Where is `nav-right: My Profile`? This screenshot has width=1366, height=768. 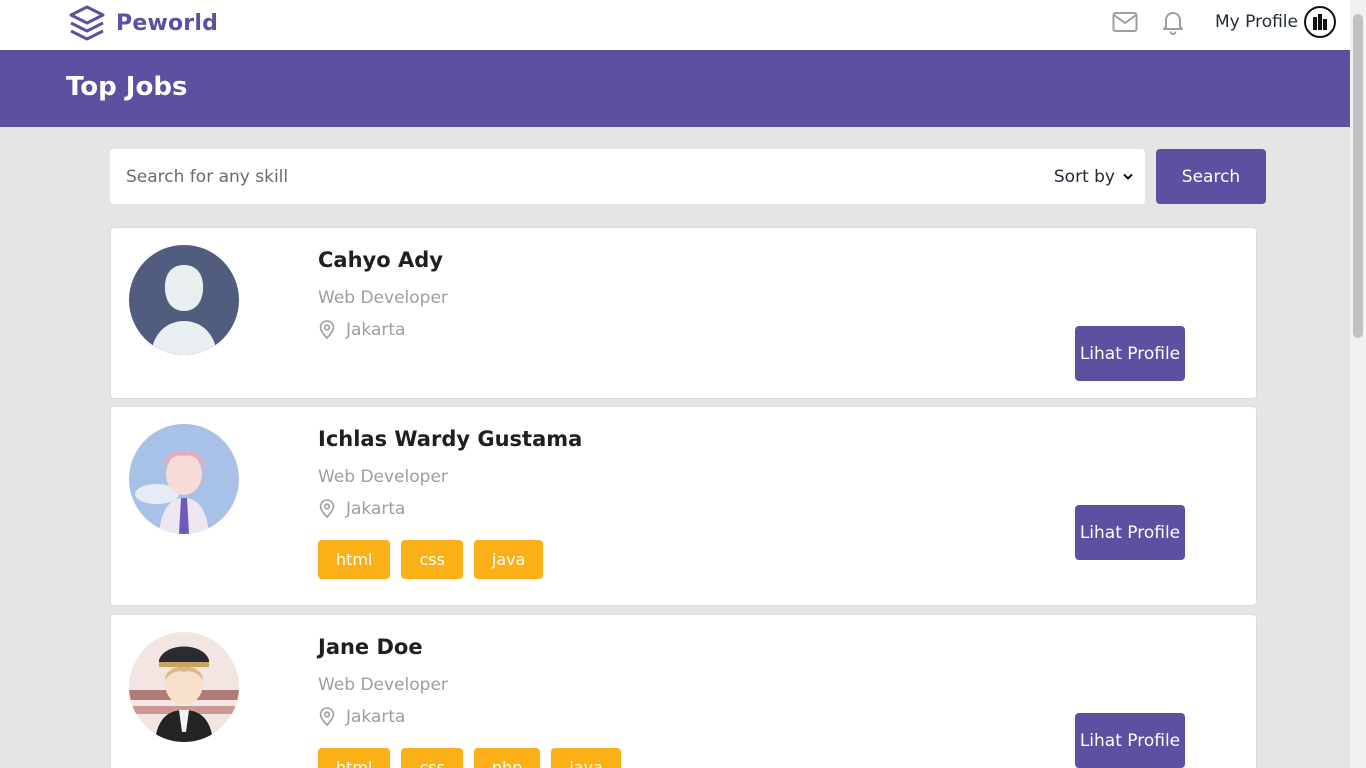 nav-right: My Profile is located at coordinates (1223, 22).